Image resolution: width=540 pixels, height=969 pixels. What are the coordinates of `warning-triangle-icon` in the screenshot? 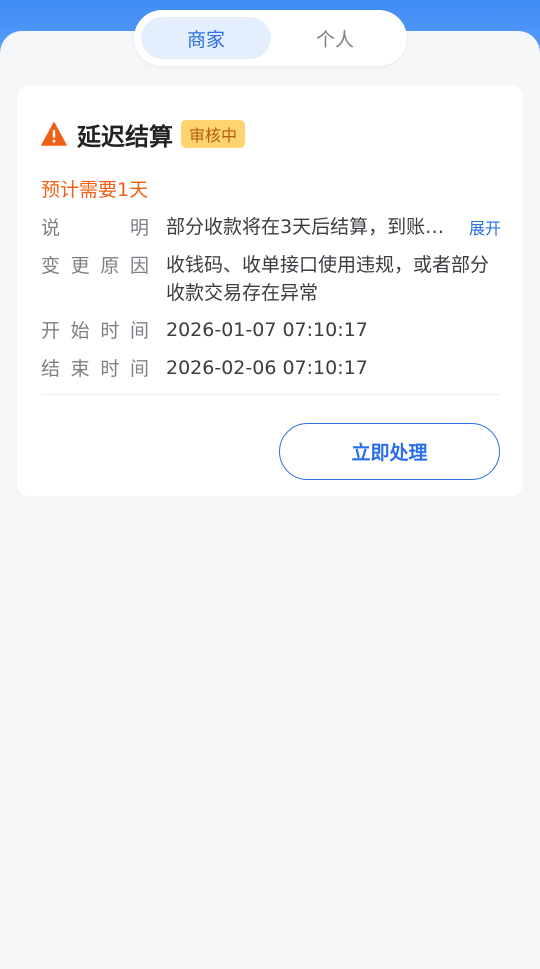 It's located at (54, 134).